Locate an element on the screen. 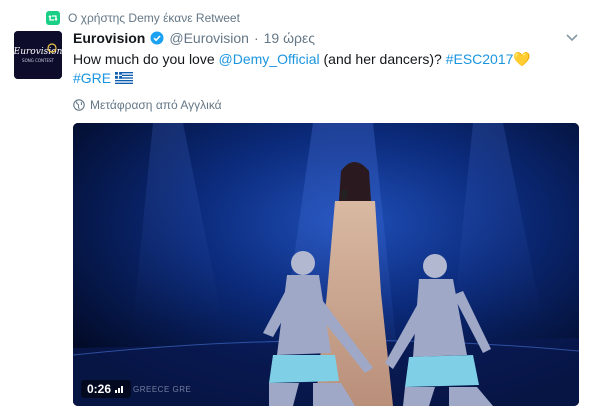  author-name: Eurovision is located at coordinates (109, 38).